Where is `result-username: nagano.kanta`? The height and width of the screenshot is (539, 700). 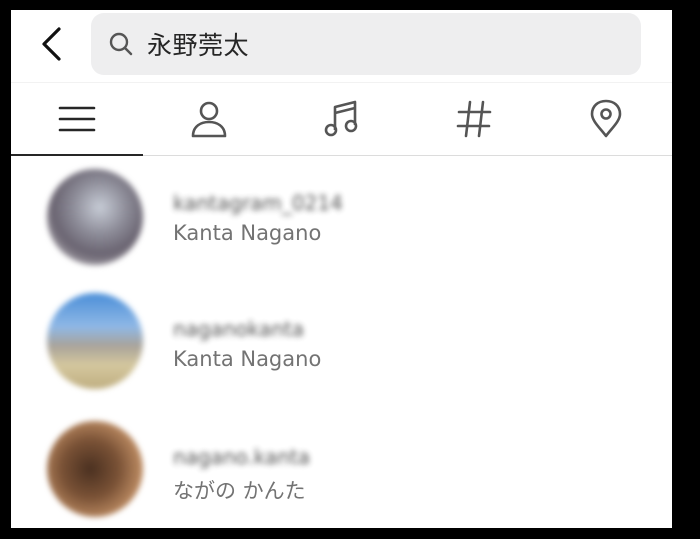 result-username: nagano.kanta is located at coordinates (242, 457).